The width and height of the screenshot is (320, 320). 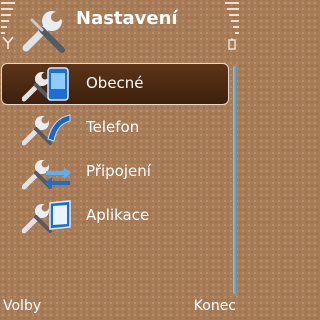 I want to click on menu-item-label: Obecné, so click(x=115, y=83).